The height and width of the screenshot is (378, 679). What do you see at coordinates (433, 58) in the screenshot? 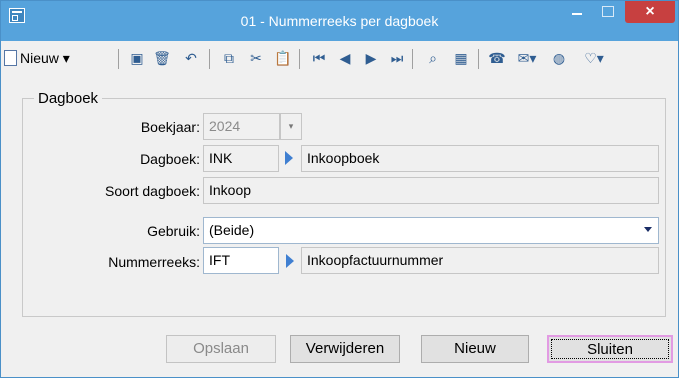
I see `search-binoculars-icon: ⌕` at bounding box center [433, 58].